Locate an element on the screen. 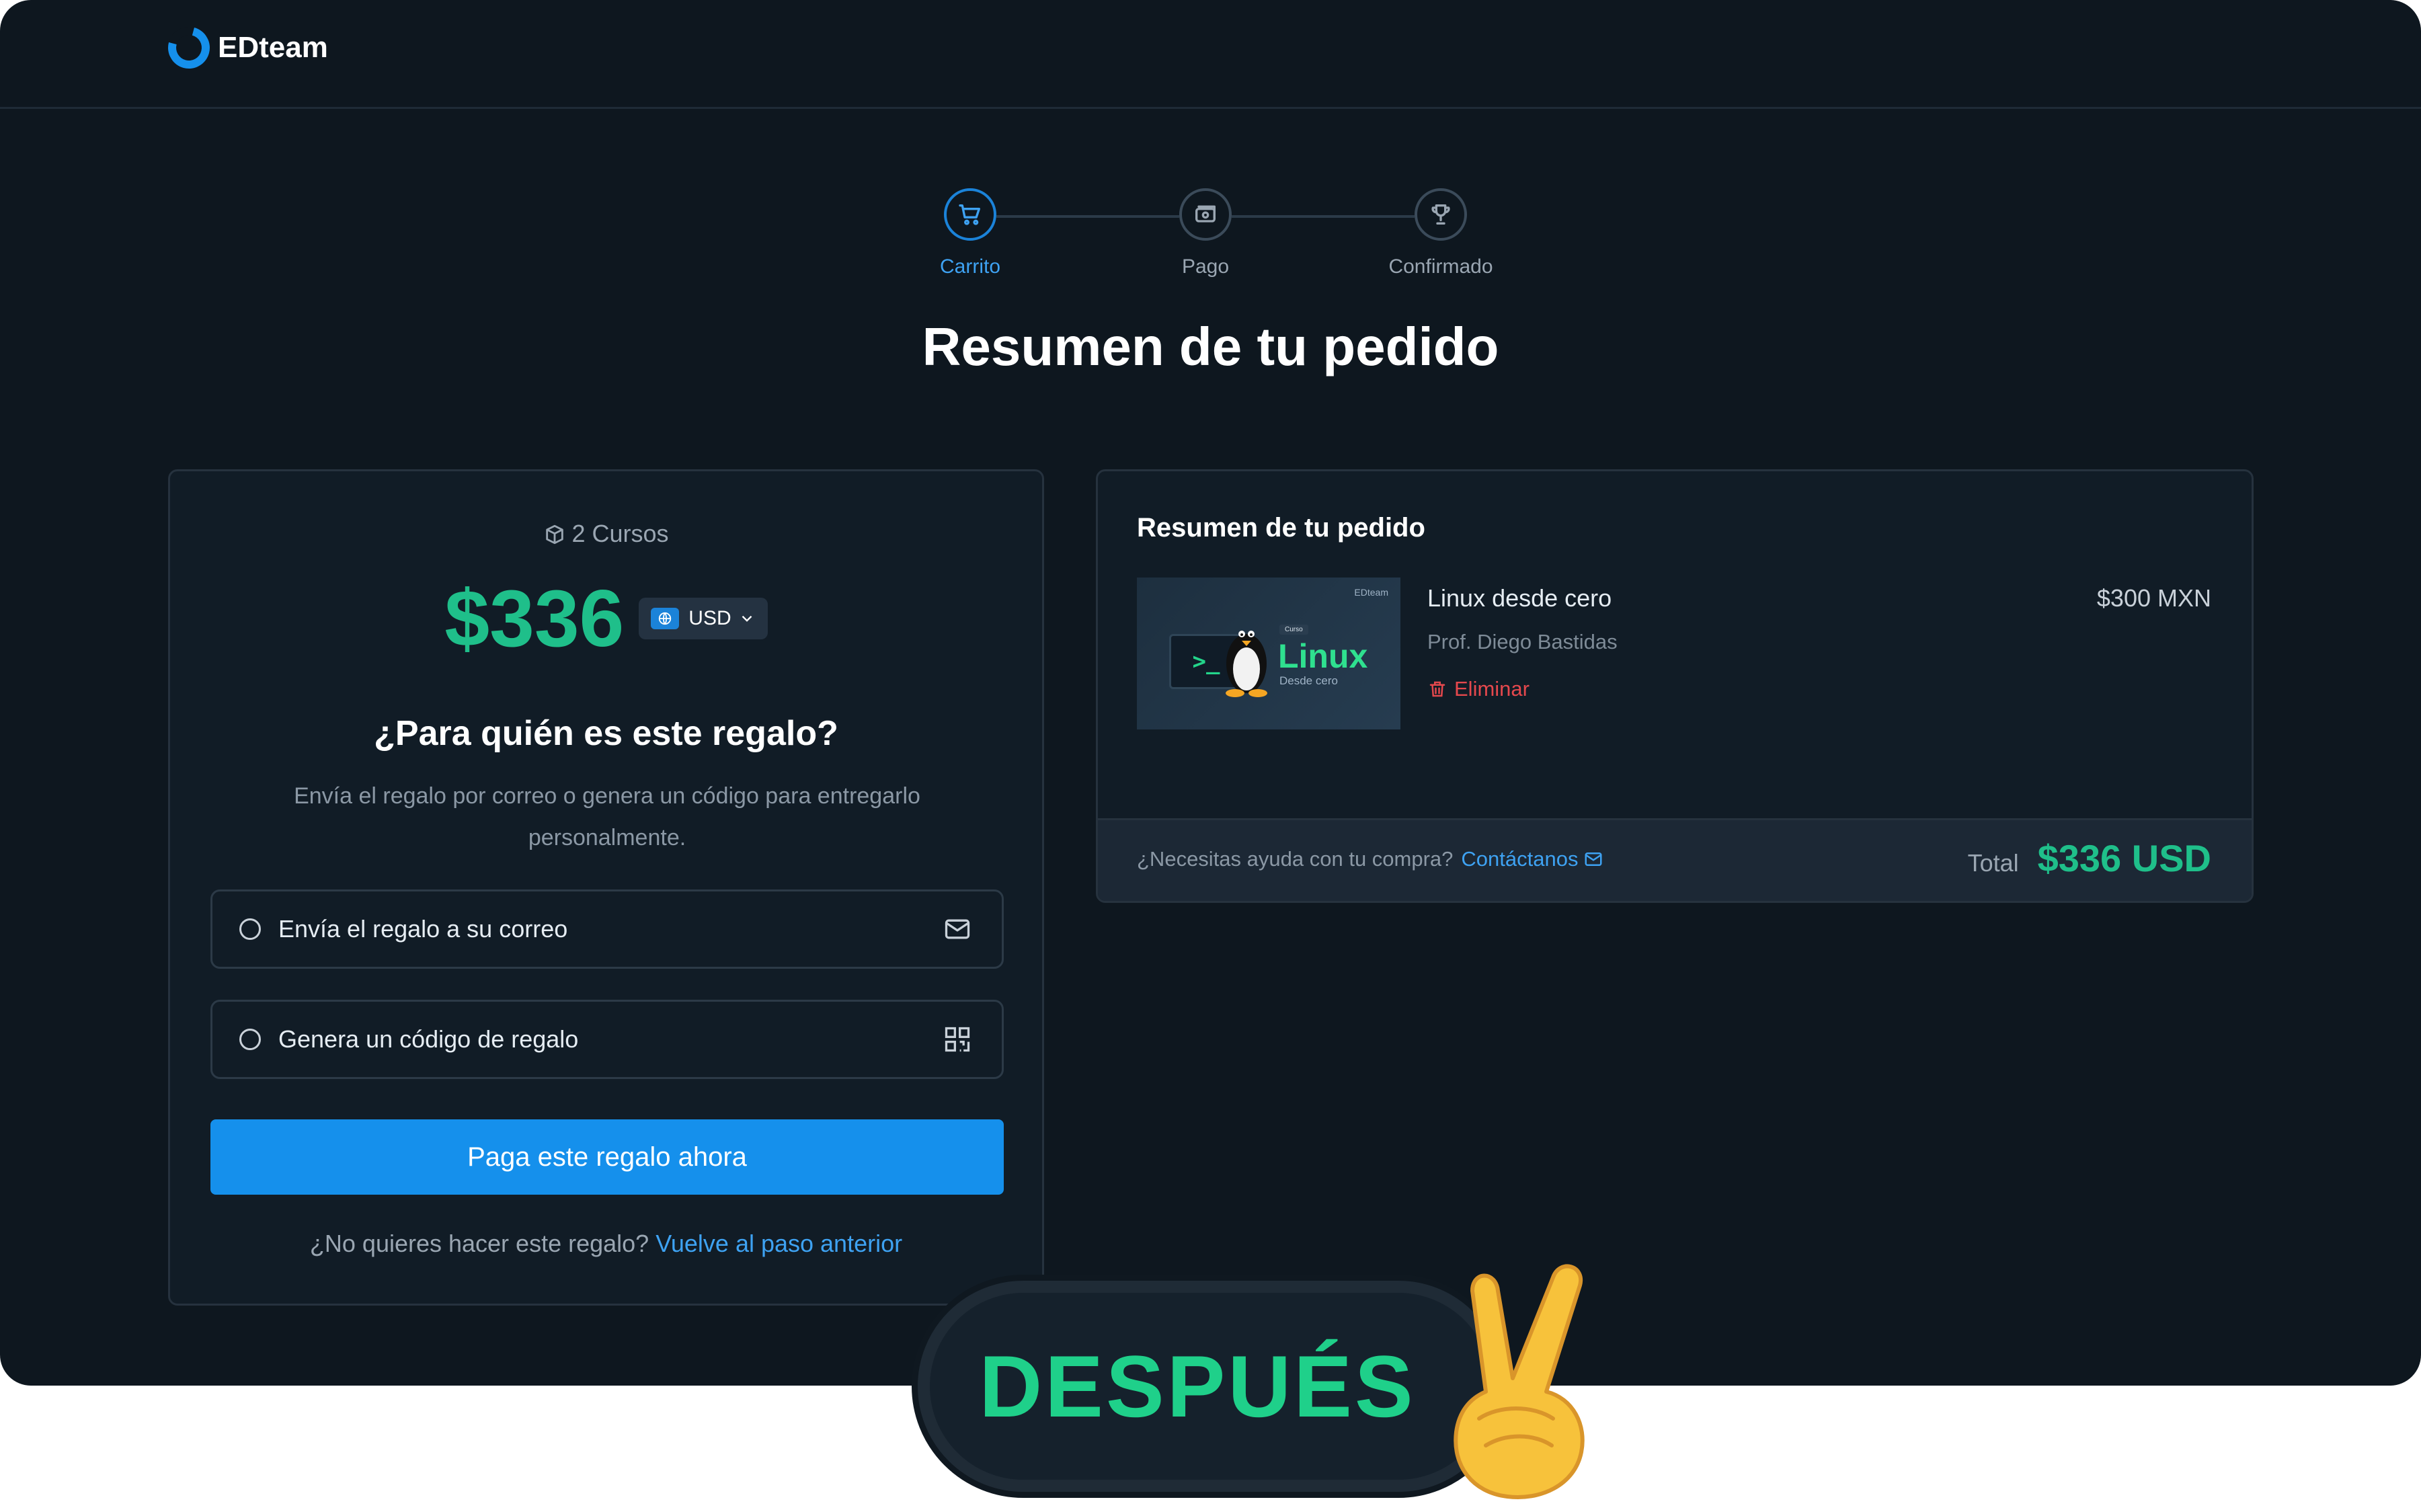 The width and height of the screenshot is (2421, 1512). currency-selector: USD is located at coordinates (703, 618).